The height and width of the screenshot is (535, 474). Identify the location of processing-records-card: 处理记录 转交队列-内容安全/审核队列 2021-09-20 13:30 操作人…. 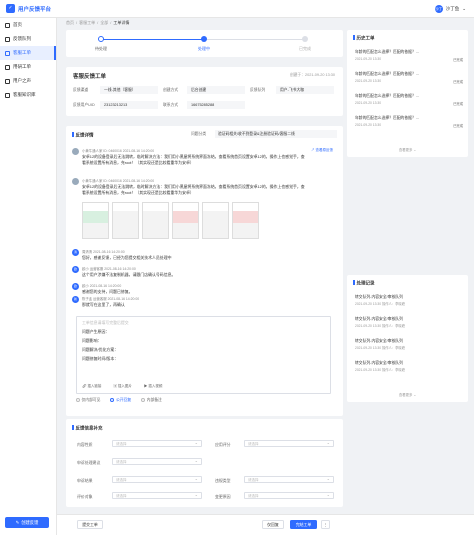
(407, 338).